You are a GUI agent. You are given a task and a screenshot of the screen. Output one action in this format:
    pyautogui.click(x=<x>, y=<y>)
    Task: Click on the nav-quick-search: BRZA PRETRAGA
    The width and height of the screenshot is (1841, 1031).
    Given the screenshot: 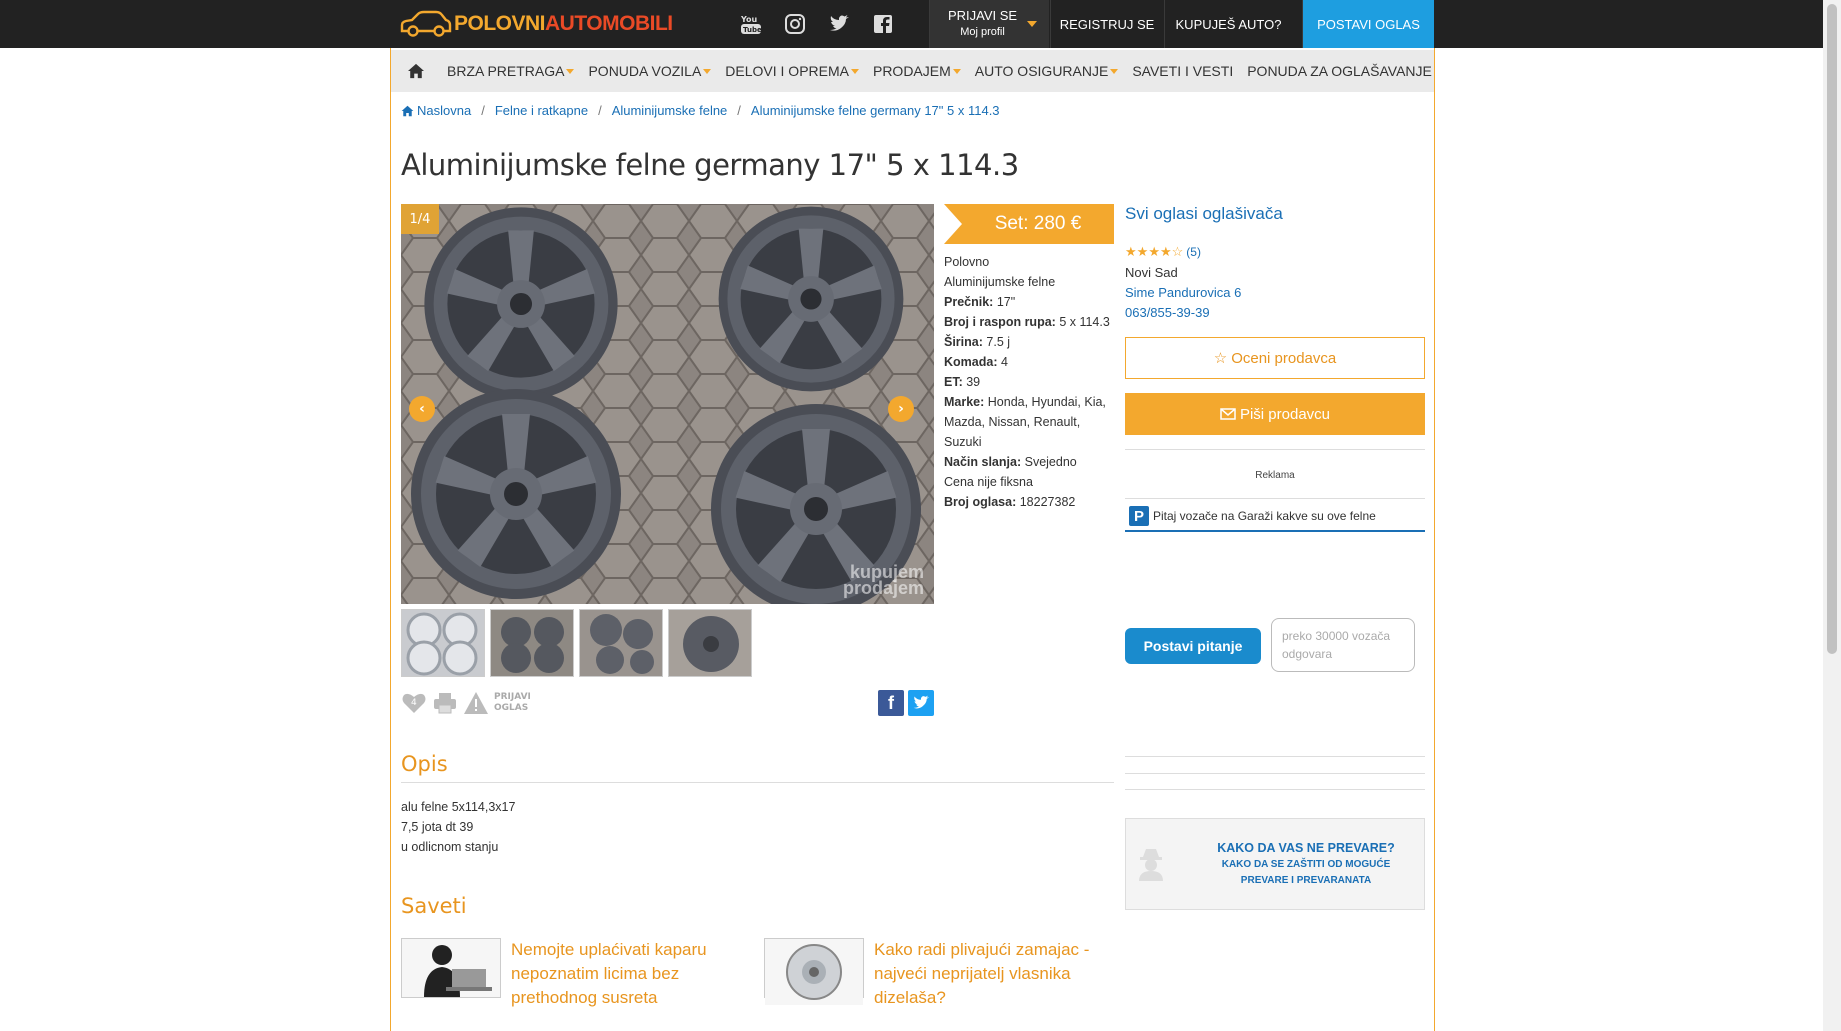 What is the action you would take?
    pyautogui.click(x=511, y=71)
    